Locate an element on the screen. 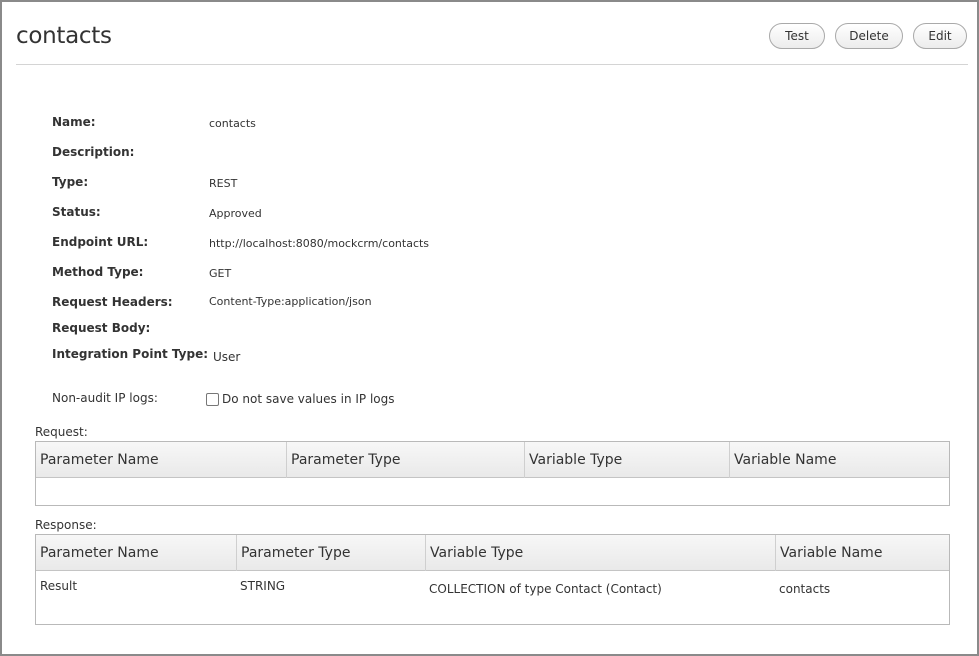 The image size is (979, 656). response-cell-parameter-type: STRING is located at coordinates (263, 586).